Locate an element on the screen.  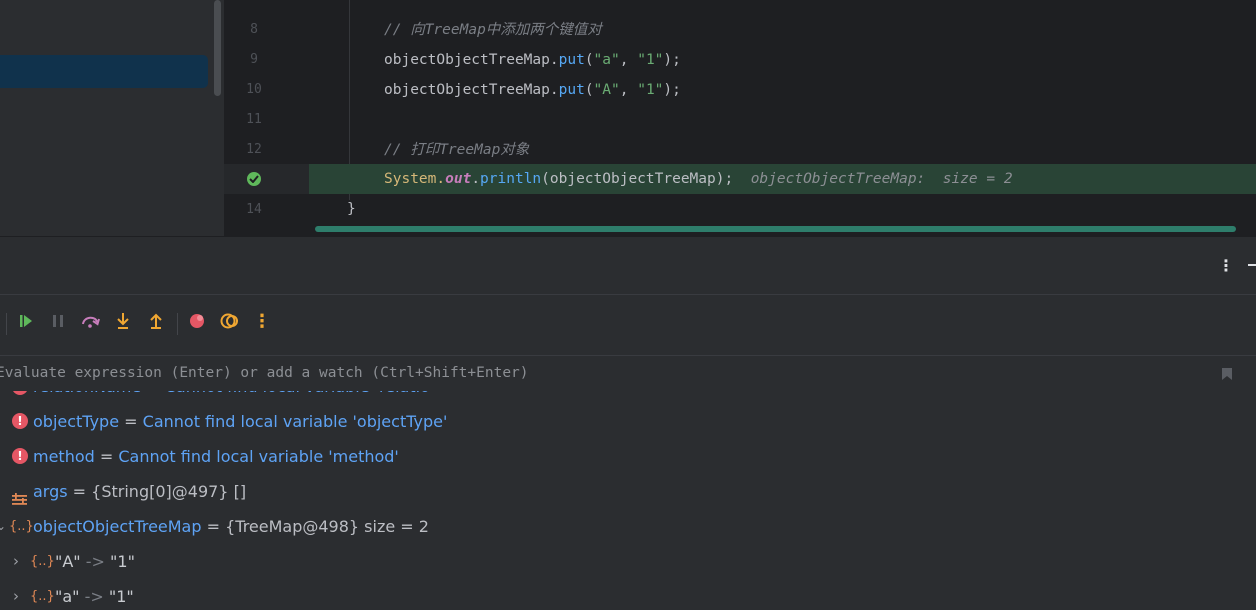
variable-name: method is located at coordinates (64, 456).